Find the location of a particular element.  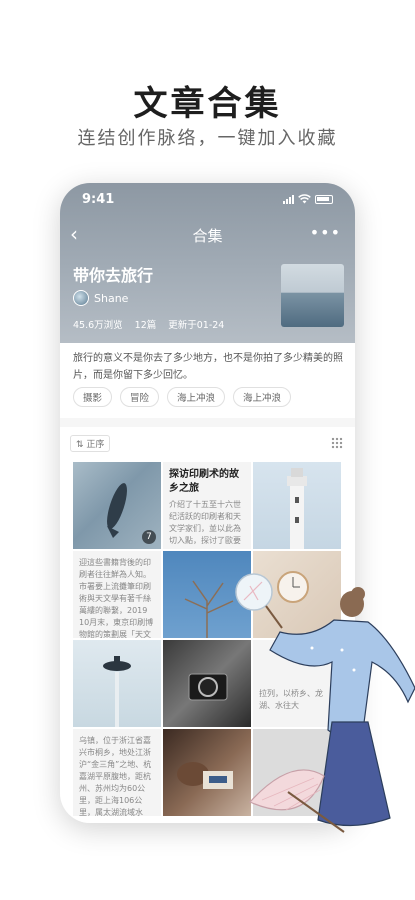

article-thumb-seal: 7 is located at coordinates (117, 505).